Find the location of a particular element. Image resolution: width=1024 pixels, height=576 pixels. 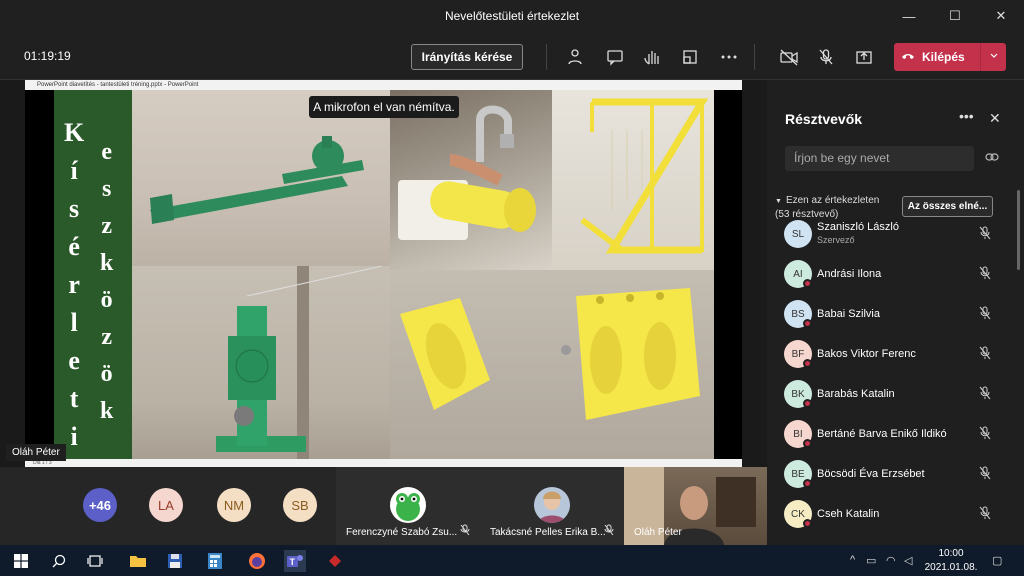

slide-title-letter: ö is located at coordinates (106, 374).